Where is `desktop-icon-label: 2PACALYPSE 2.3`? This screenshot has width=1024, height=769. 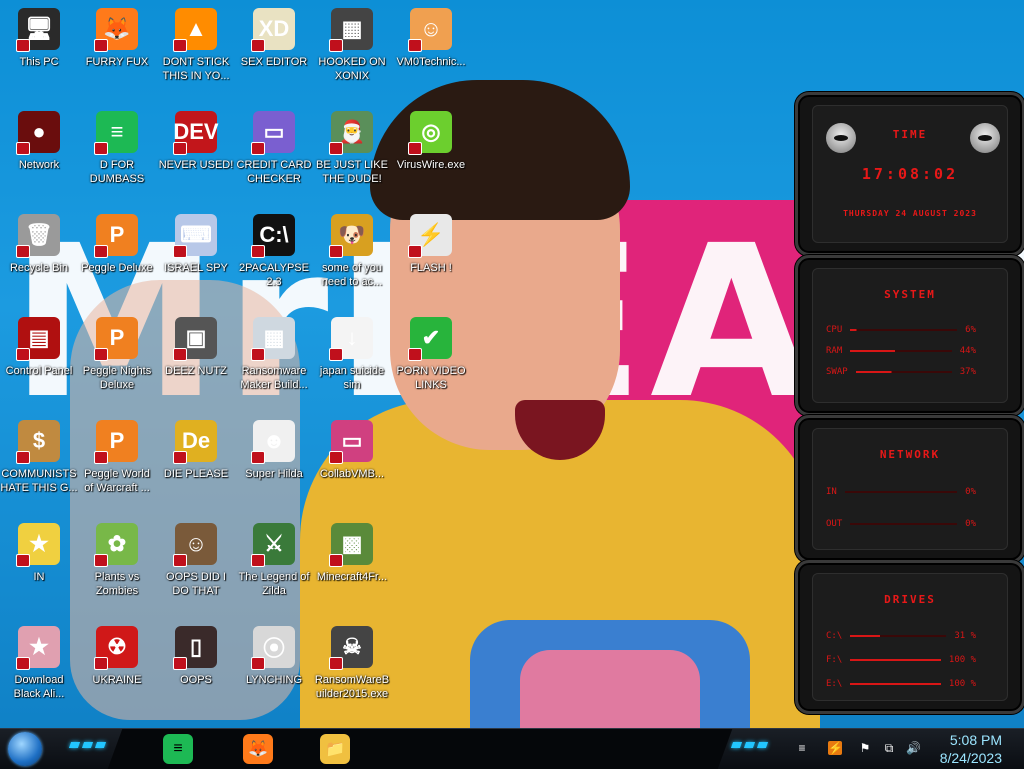
desktop-icon-label: 2PACALYPSE 2.3 is located at coordinates (274, 275).